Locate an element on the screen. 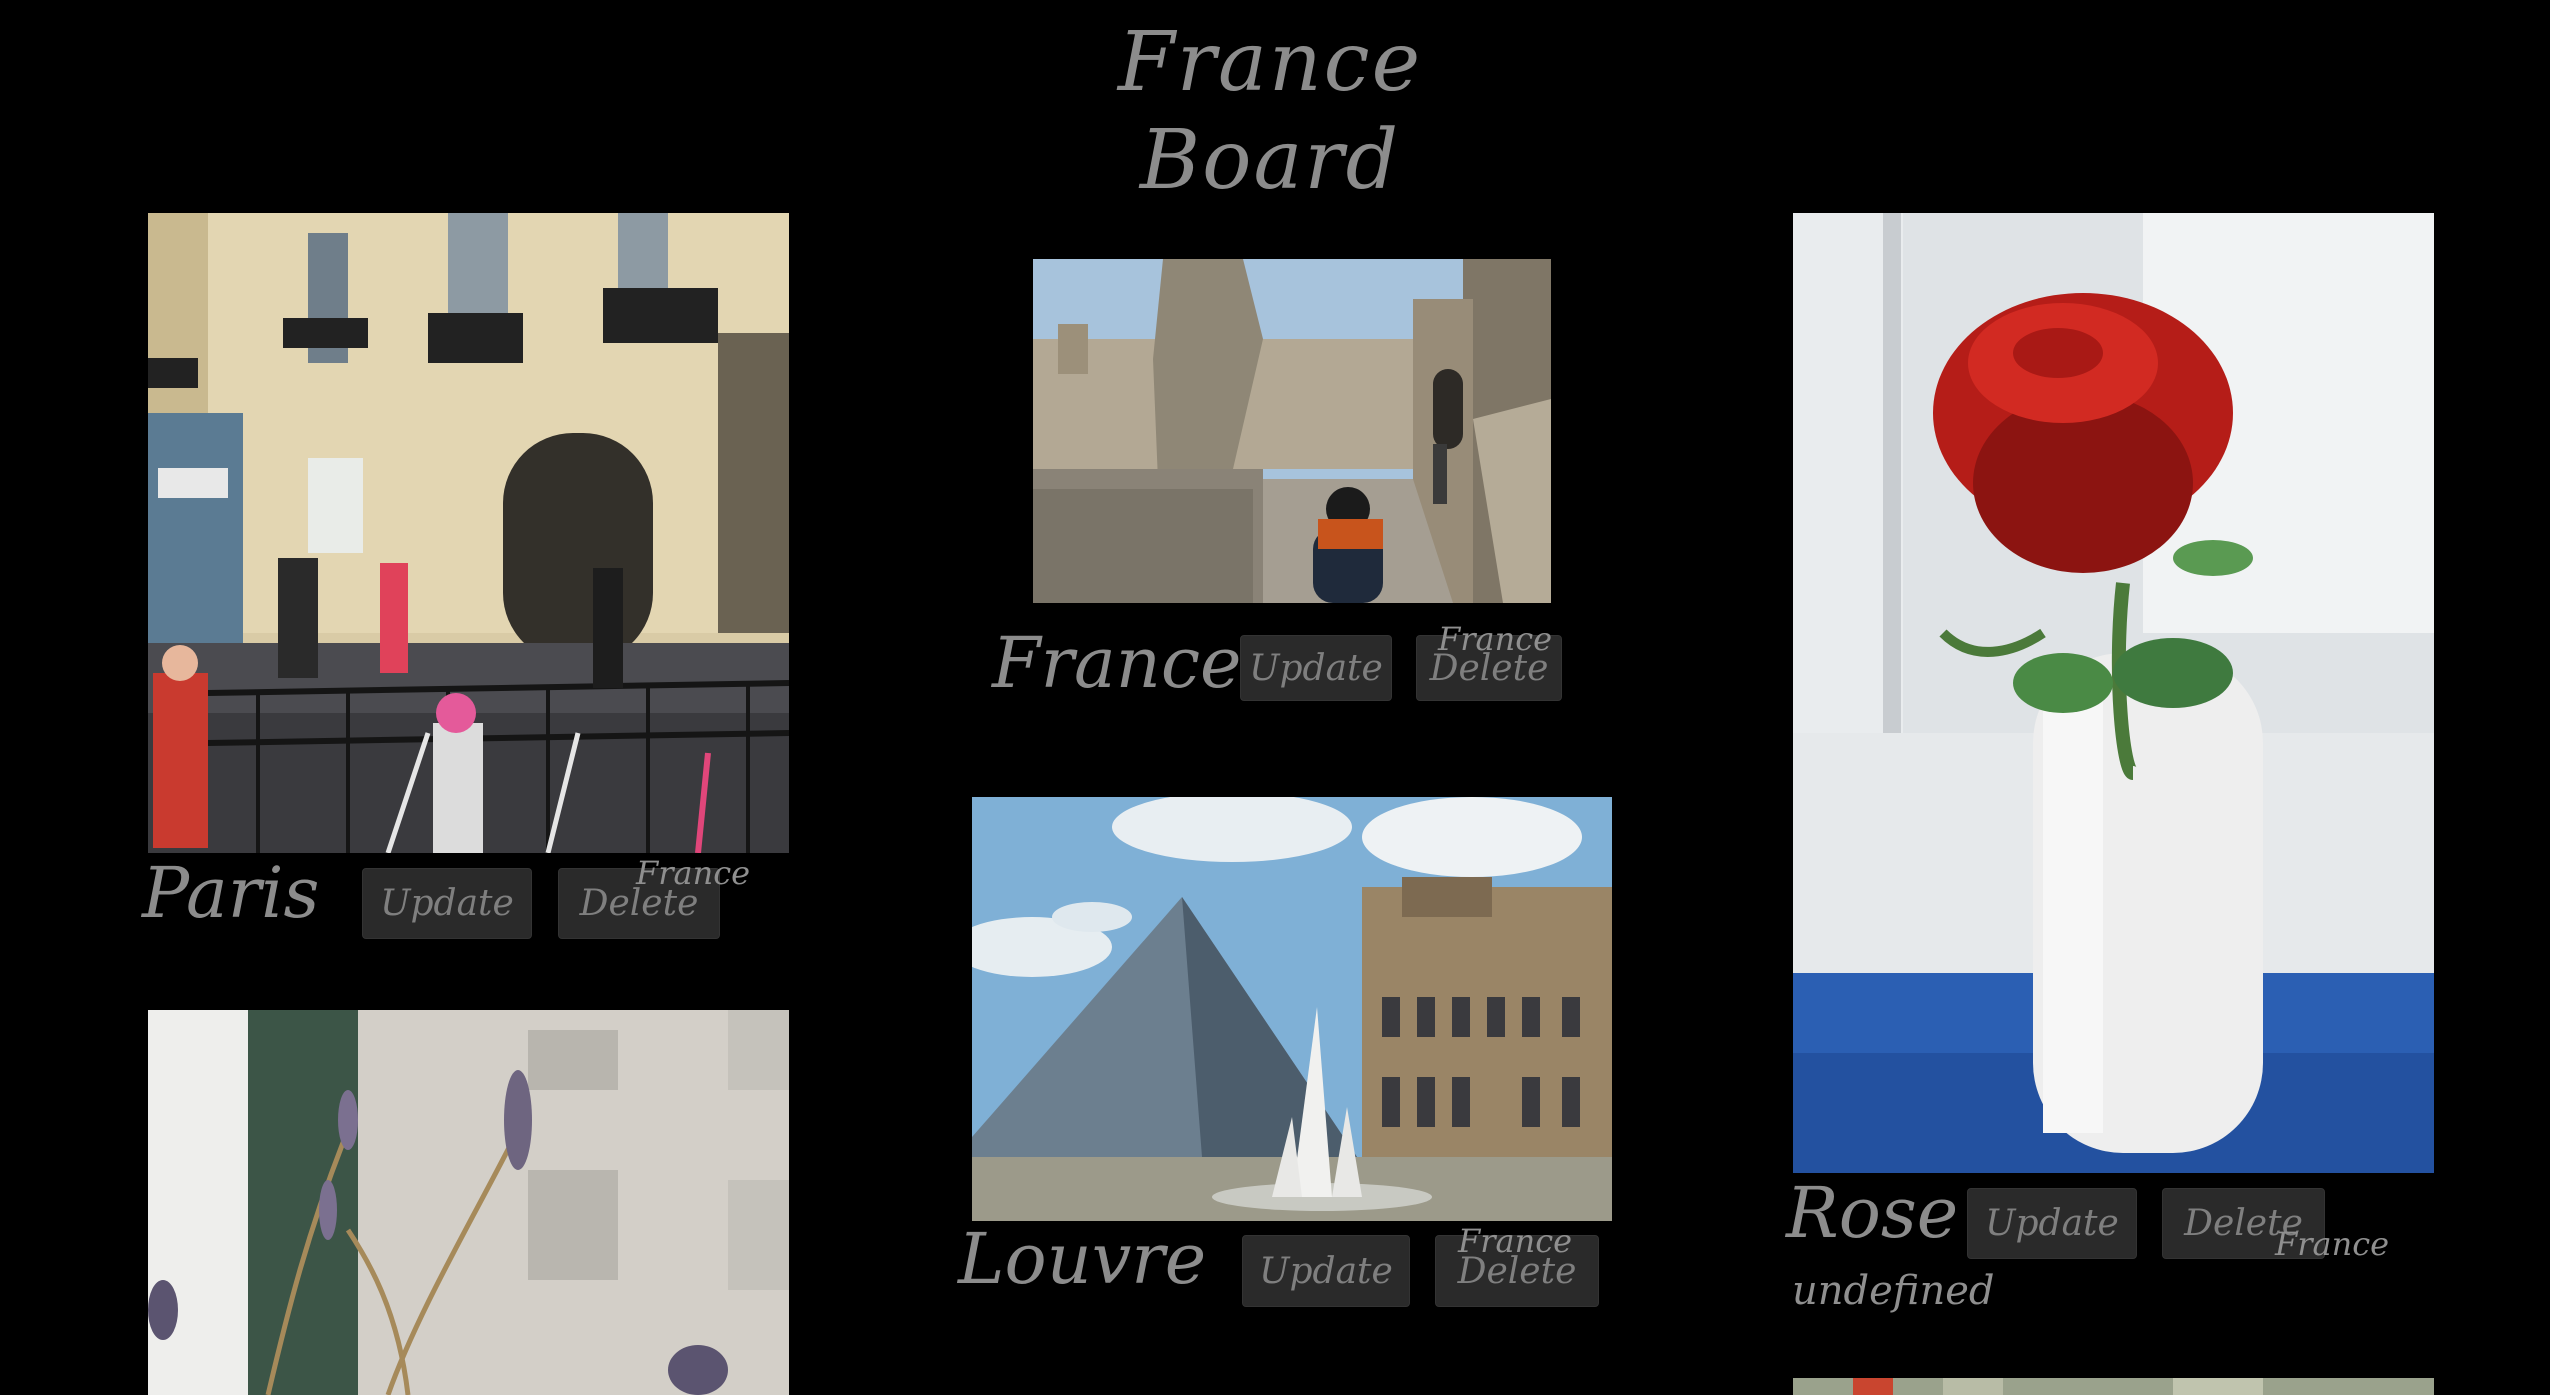  card-caption: Paris is located at coordinates (231, 893).